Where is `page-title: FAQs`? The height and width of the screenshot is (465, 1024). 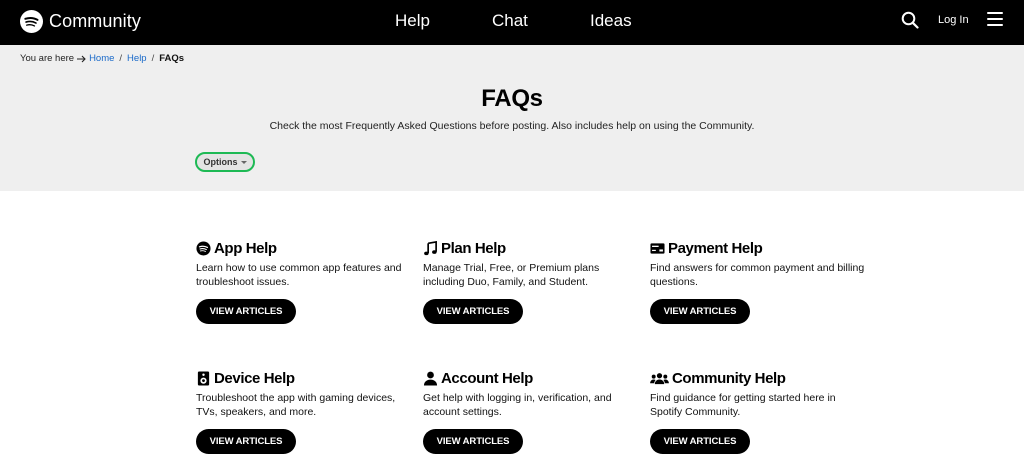 page-title: FAQs is located at coordinates (512, 98).